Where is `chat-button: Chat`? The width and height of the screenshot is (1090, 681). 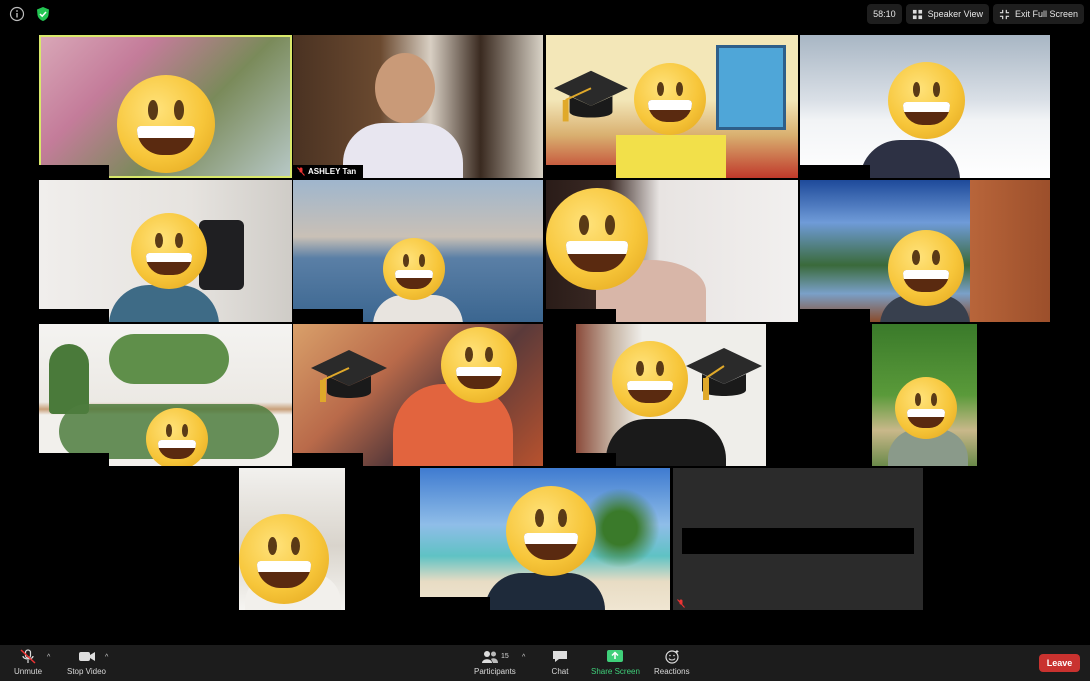 chat-button: Chat is located at coordinates (560, 662).